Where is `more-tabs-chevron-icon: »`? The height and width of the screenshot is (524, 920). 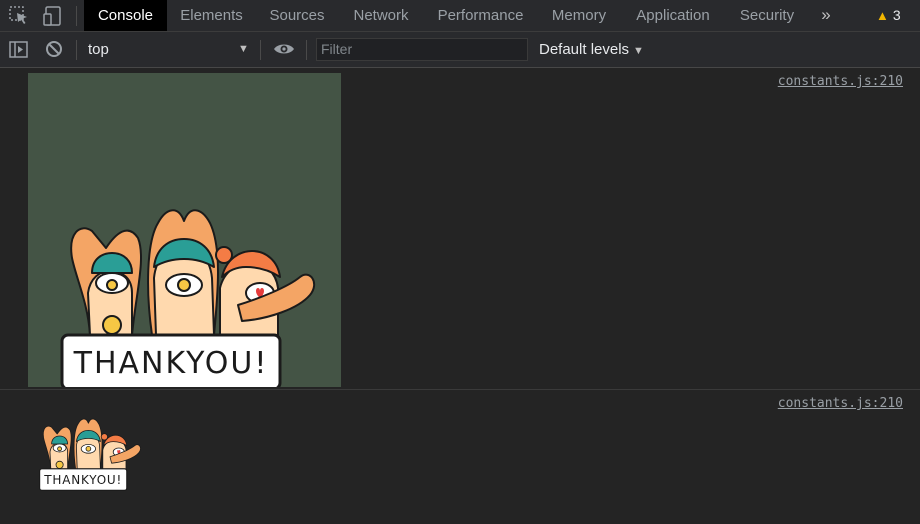 more-tabs-chevron-icon: » is located at coordinates (826, 15).